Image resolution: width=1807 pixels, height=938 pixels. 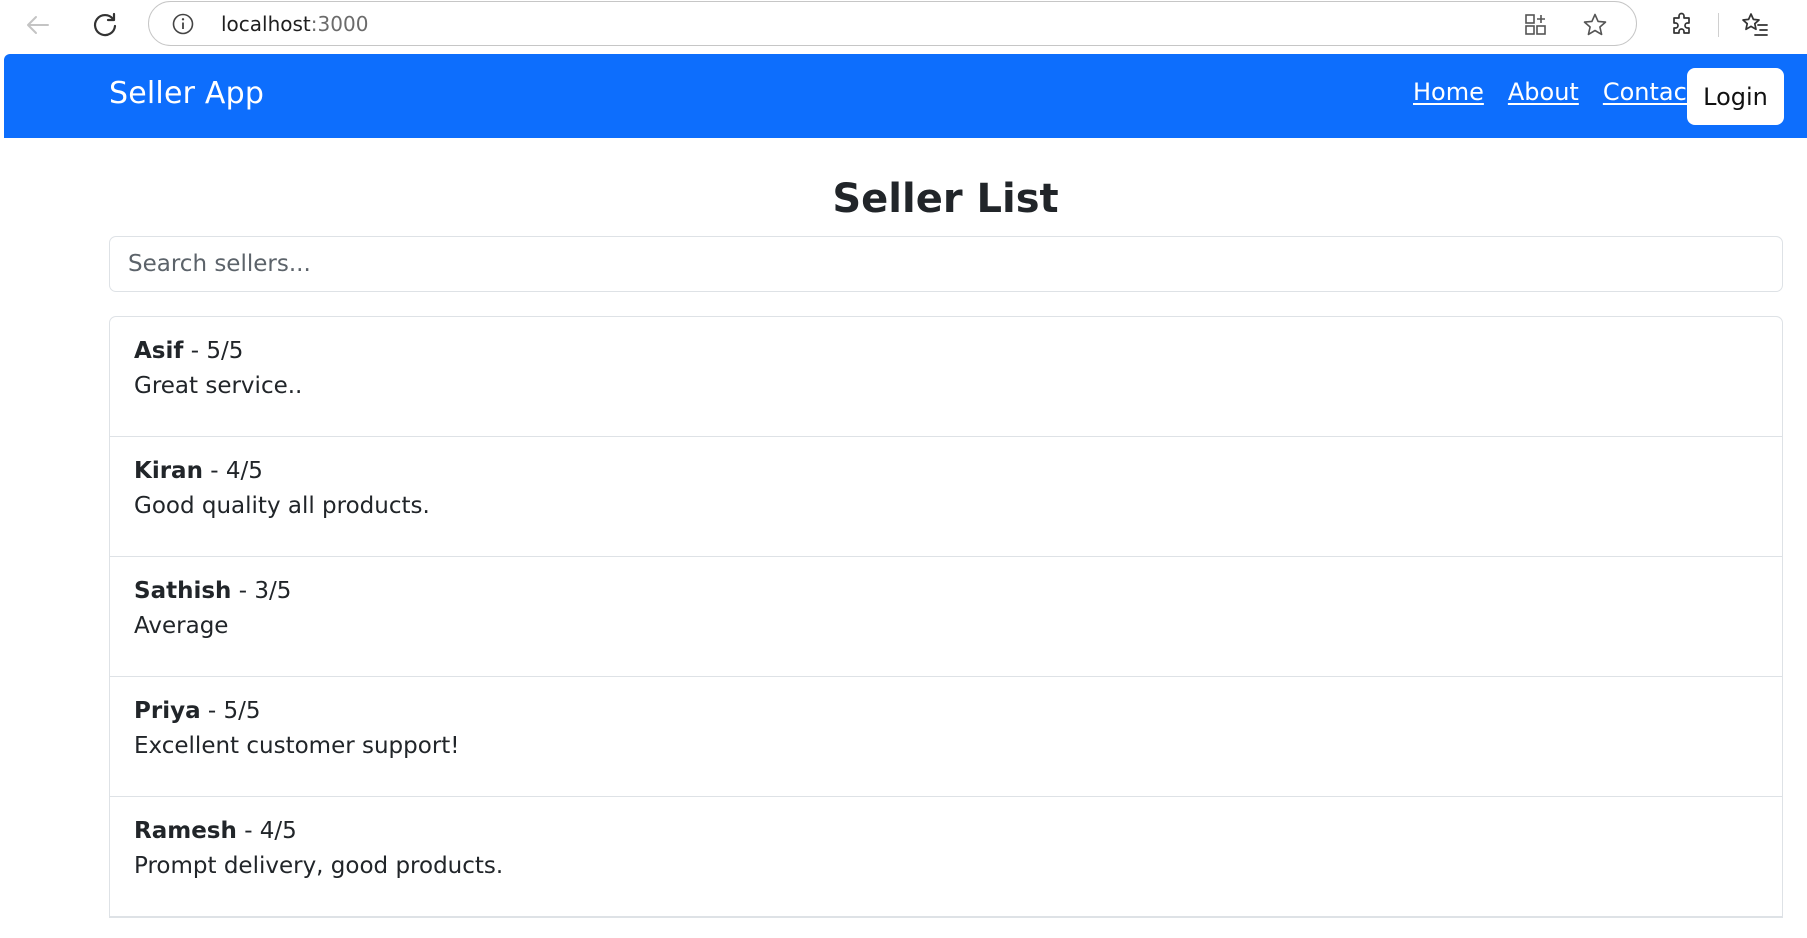 I want to click on split-screen-icon, so click(x=1536, y=25).